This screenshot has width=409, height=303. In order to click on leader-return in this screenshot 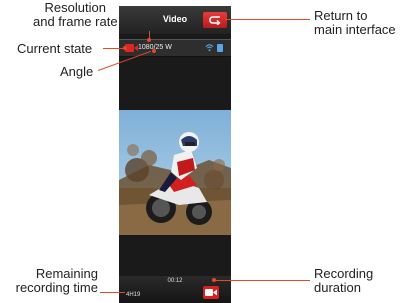, I will do `click(267, 19)`.